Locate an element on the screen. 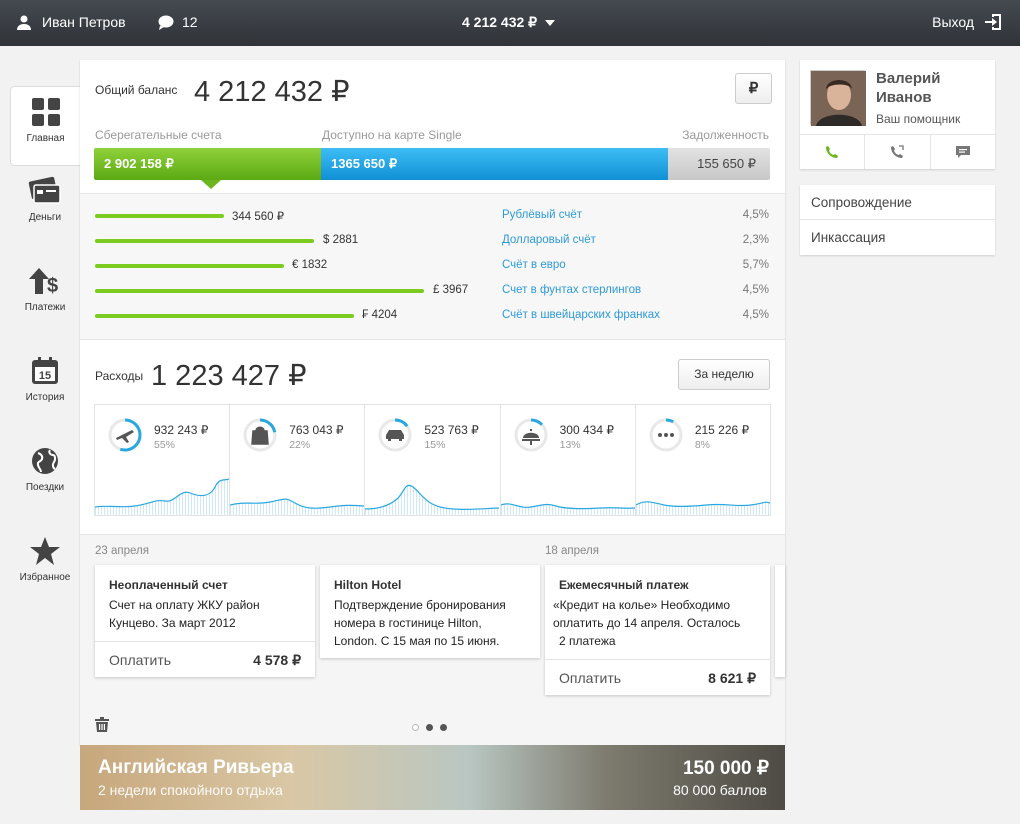 The image size is (1020, 824). expense-tile: 932 243 ₽ 55% is located at coordinates (163, 460).